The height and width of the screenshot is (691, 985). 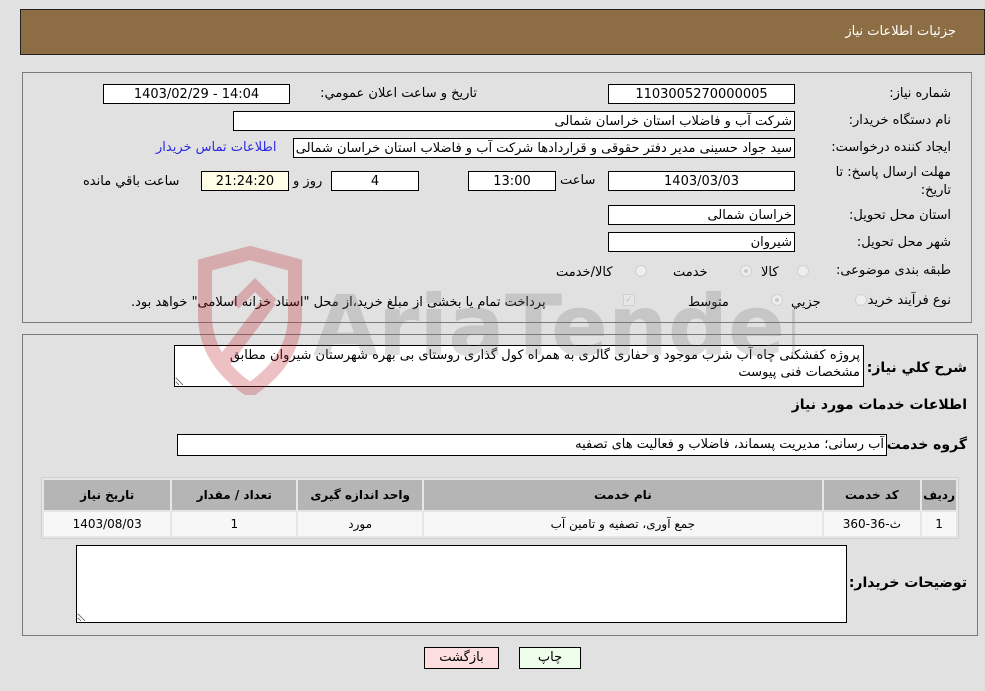 What do you see at coordinates (234, 495) in the screenshot?
I see `col-header-quantity: تعداد / مقدار` at bounding box center [234, 495].